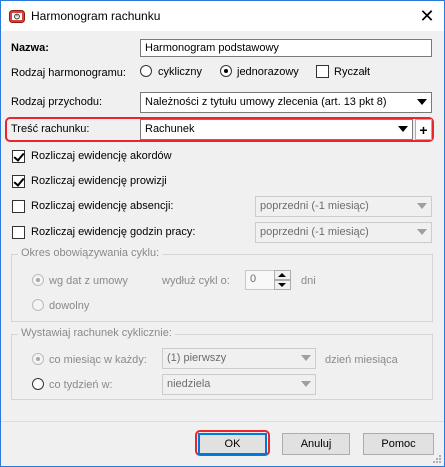  I want to click on settle-hours-checkbox, so click(18, 232).